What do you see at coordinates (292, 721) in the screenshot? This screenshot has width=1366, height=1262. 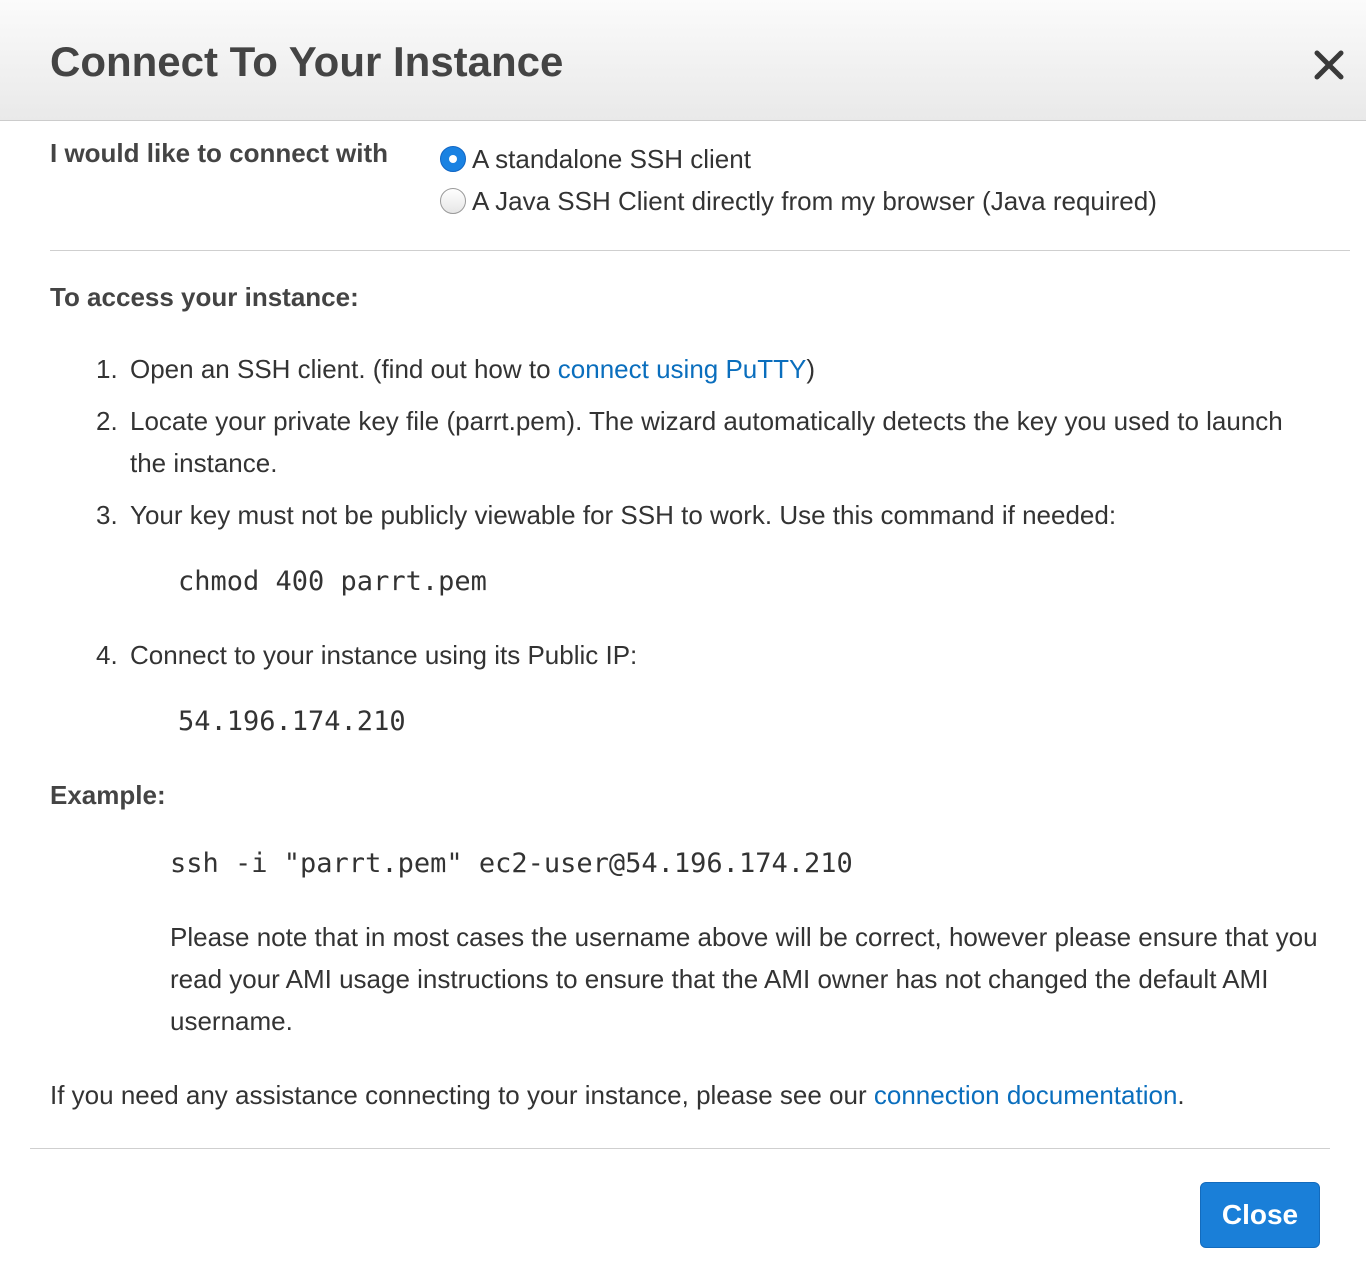 I see `public-ip: 54.196.174.210` at bounding box center [292, 721].